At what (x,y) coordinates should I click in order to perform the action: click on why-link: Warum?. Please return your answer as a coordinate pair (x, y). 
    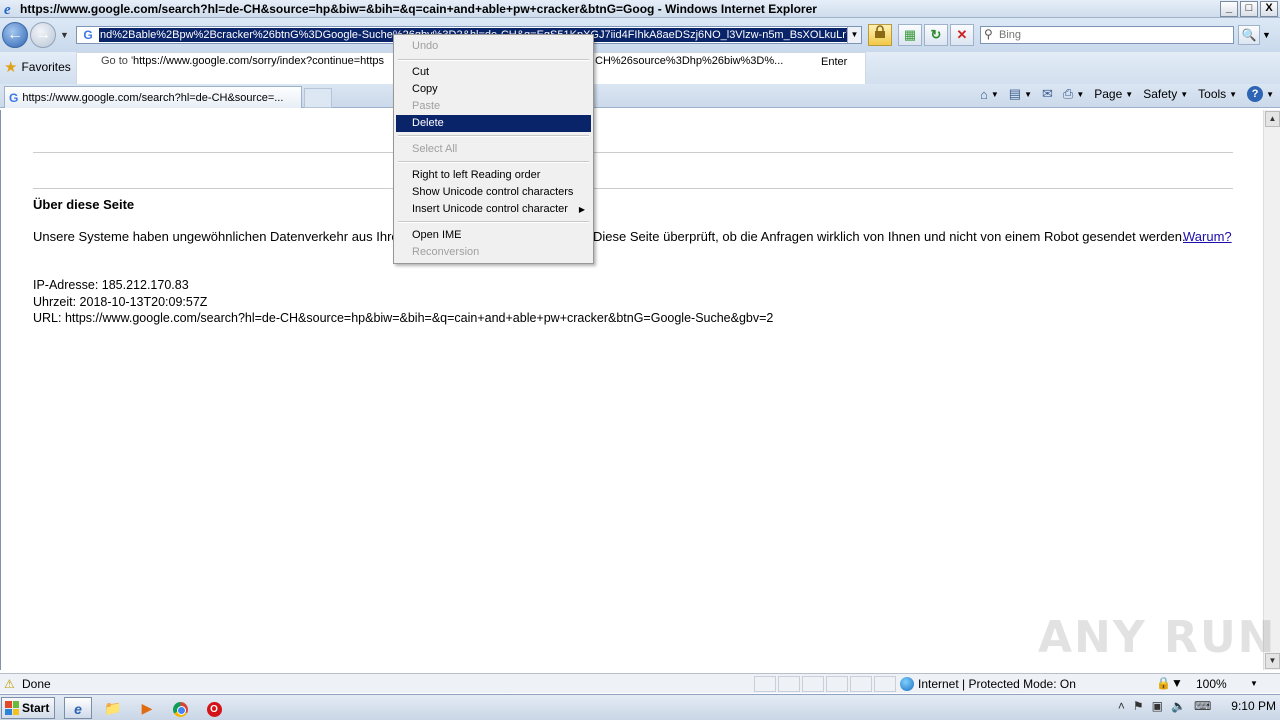
    Looking at the image, I should click on (1207, 236).